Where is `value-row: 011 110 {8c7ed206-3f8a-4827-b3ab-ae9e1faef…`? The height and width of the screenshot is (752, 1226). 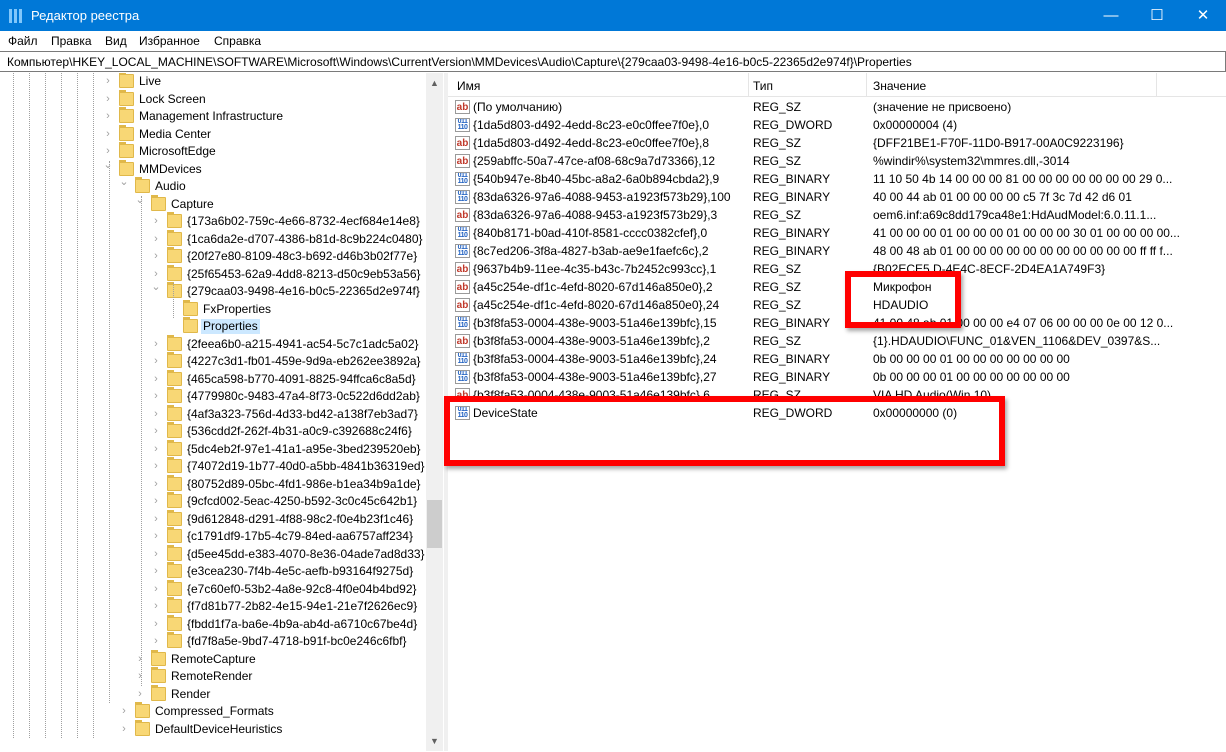
value-row: 011 110 {8c7ed206-3f8a-4827-b3ab-ae9e1faef… is located at coordinates (837, 251).